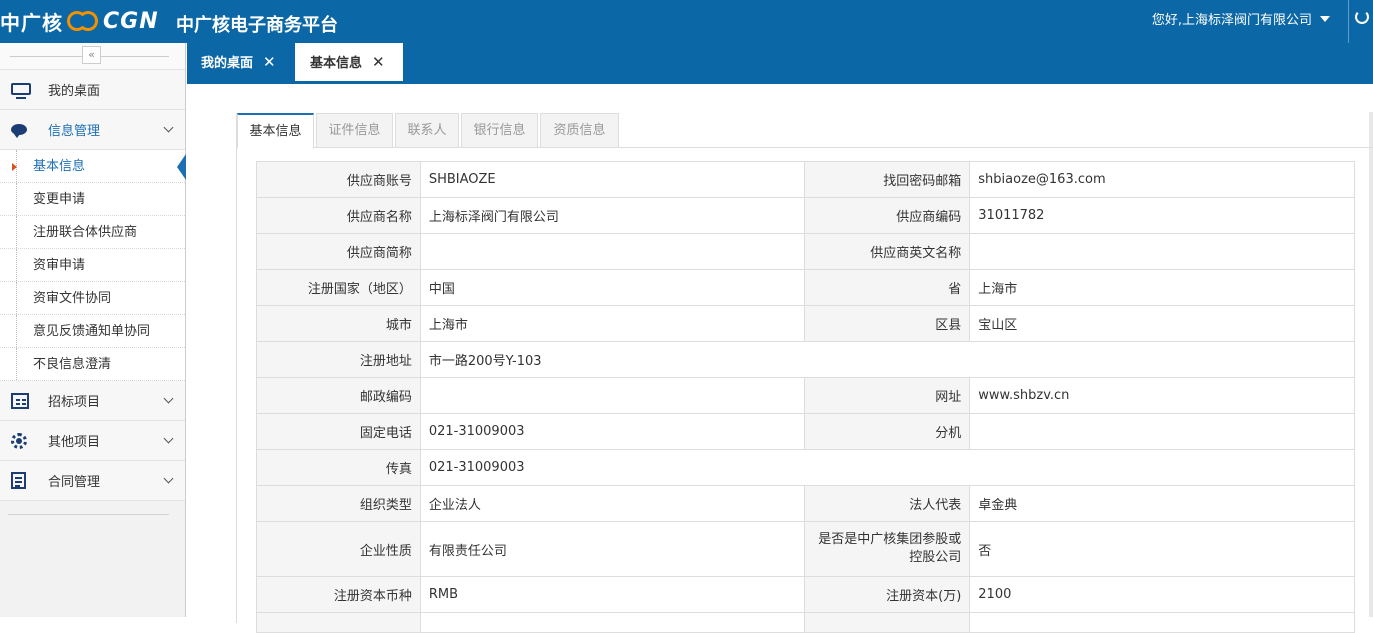 Image resolution: width=1373 pixels, height=633 pixels. Describe the element at coordinates (612, 431) in the screenshot. I see `field-value: 021-31009003` at that location.